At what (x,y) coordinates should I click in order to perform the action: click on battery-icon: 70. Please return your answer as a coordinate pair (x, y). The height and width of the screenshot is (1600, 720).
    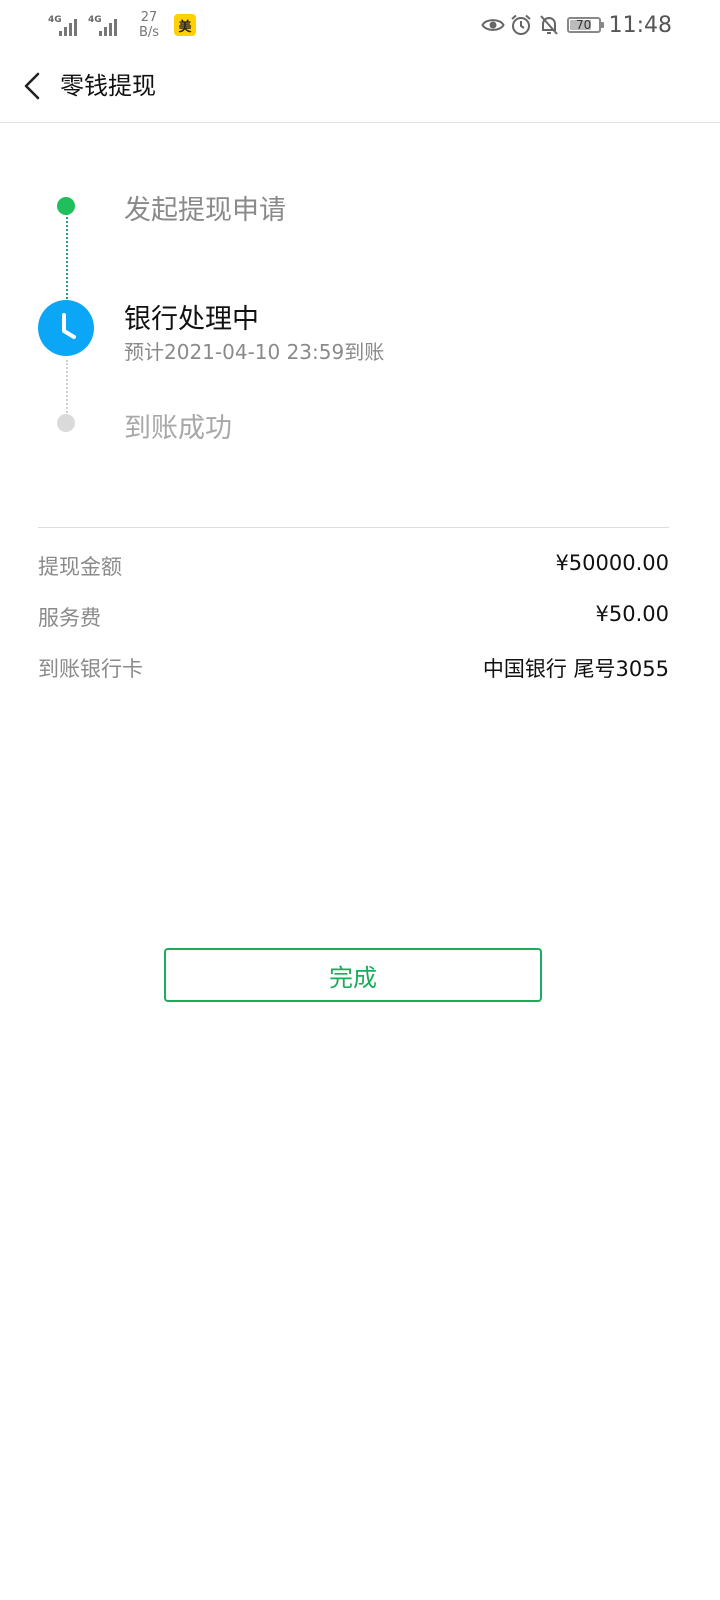
    Looking at the image, I should click on (585, 25).